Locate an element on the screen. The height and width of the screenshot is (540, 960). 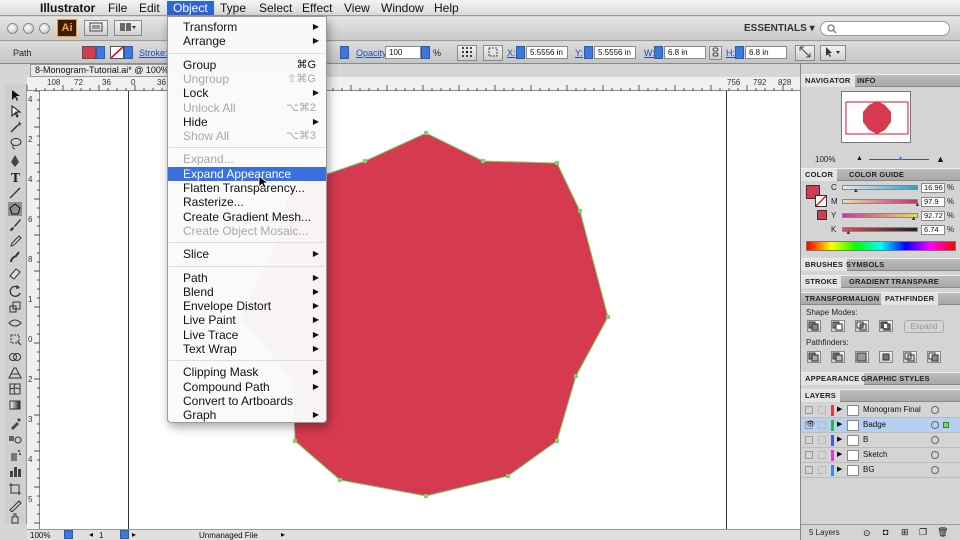
menu-item-lock: Lock ▶ is located at coordinates (247, 93).